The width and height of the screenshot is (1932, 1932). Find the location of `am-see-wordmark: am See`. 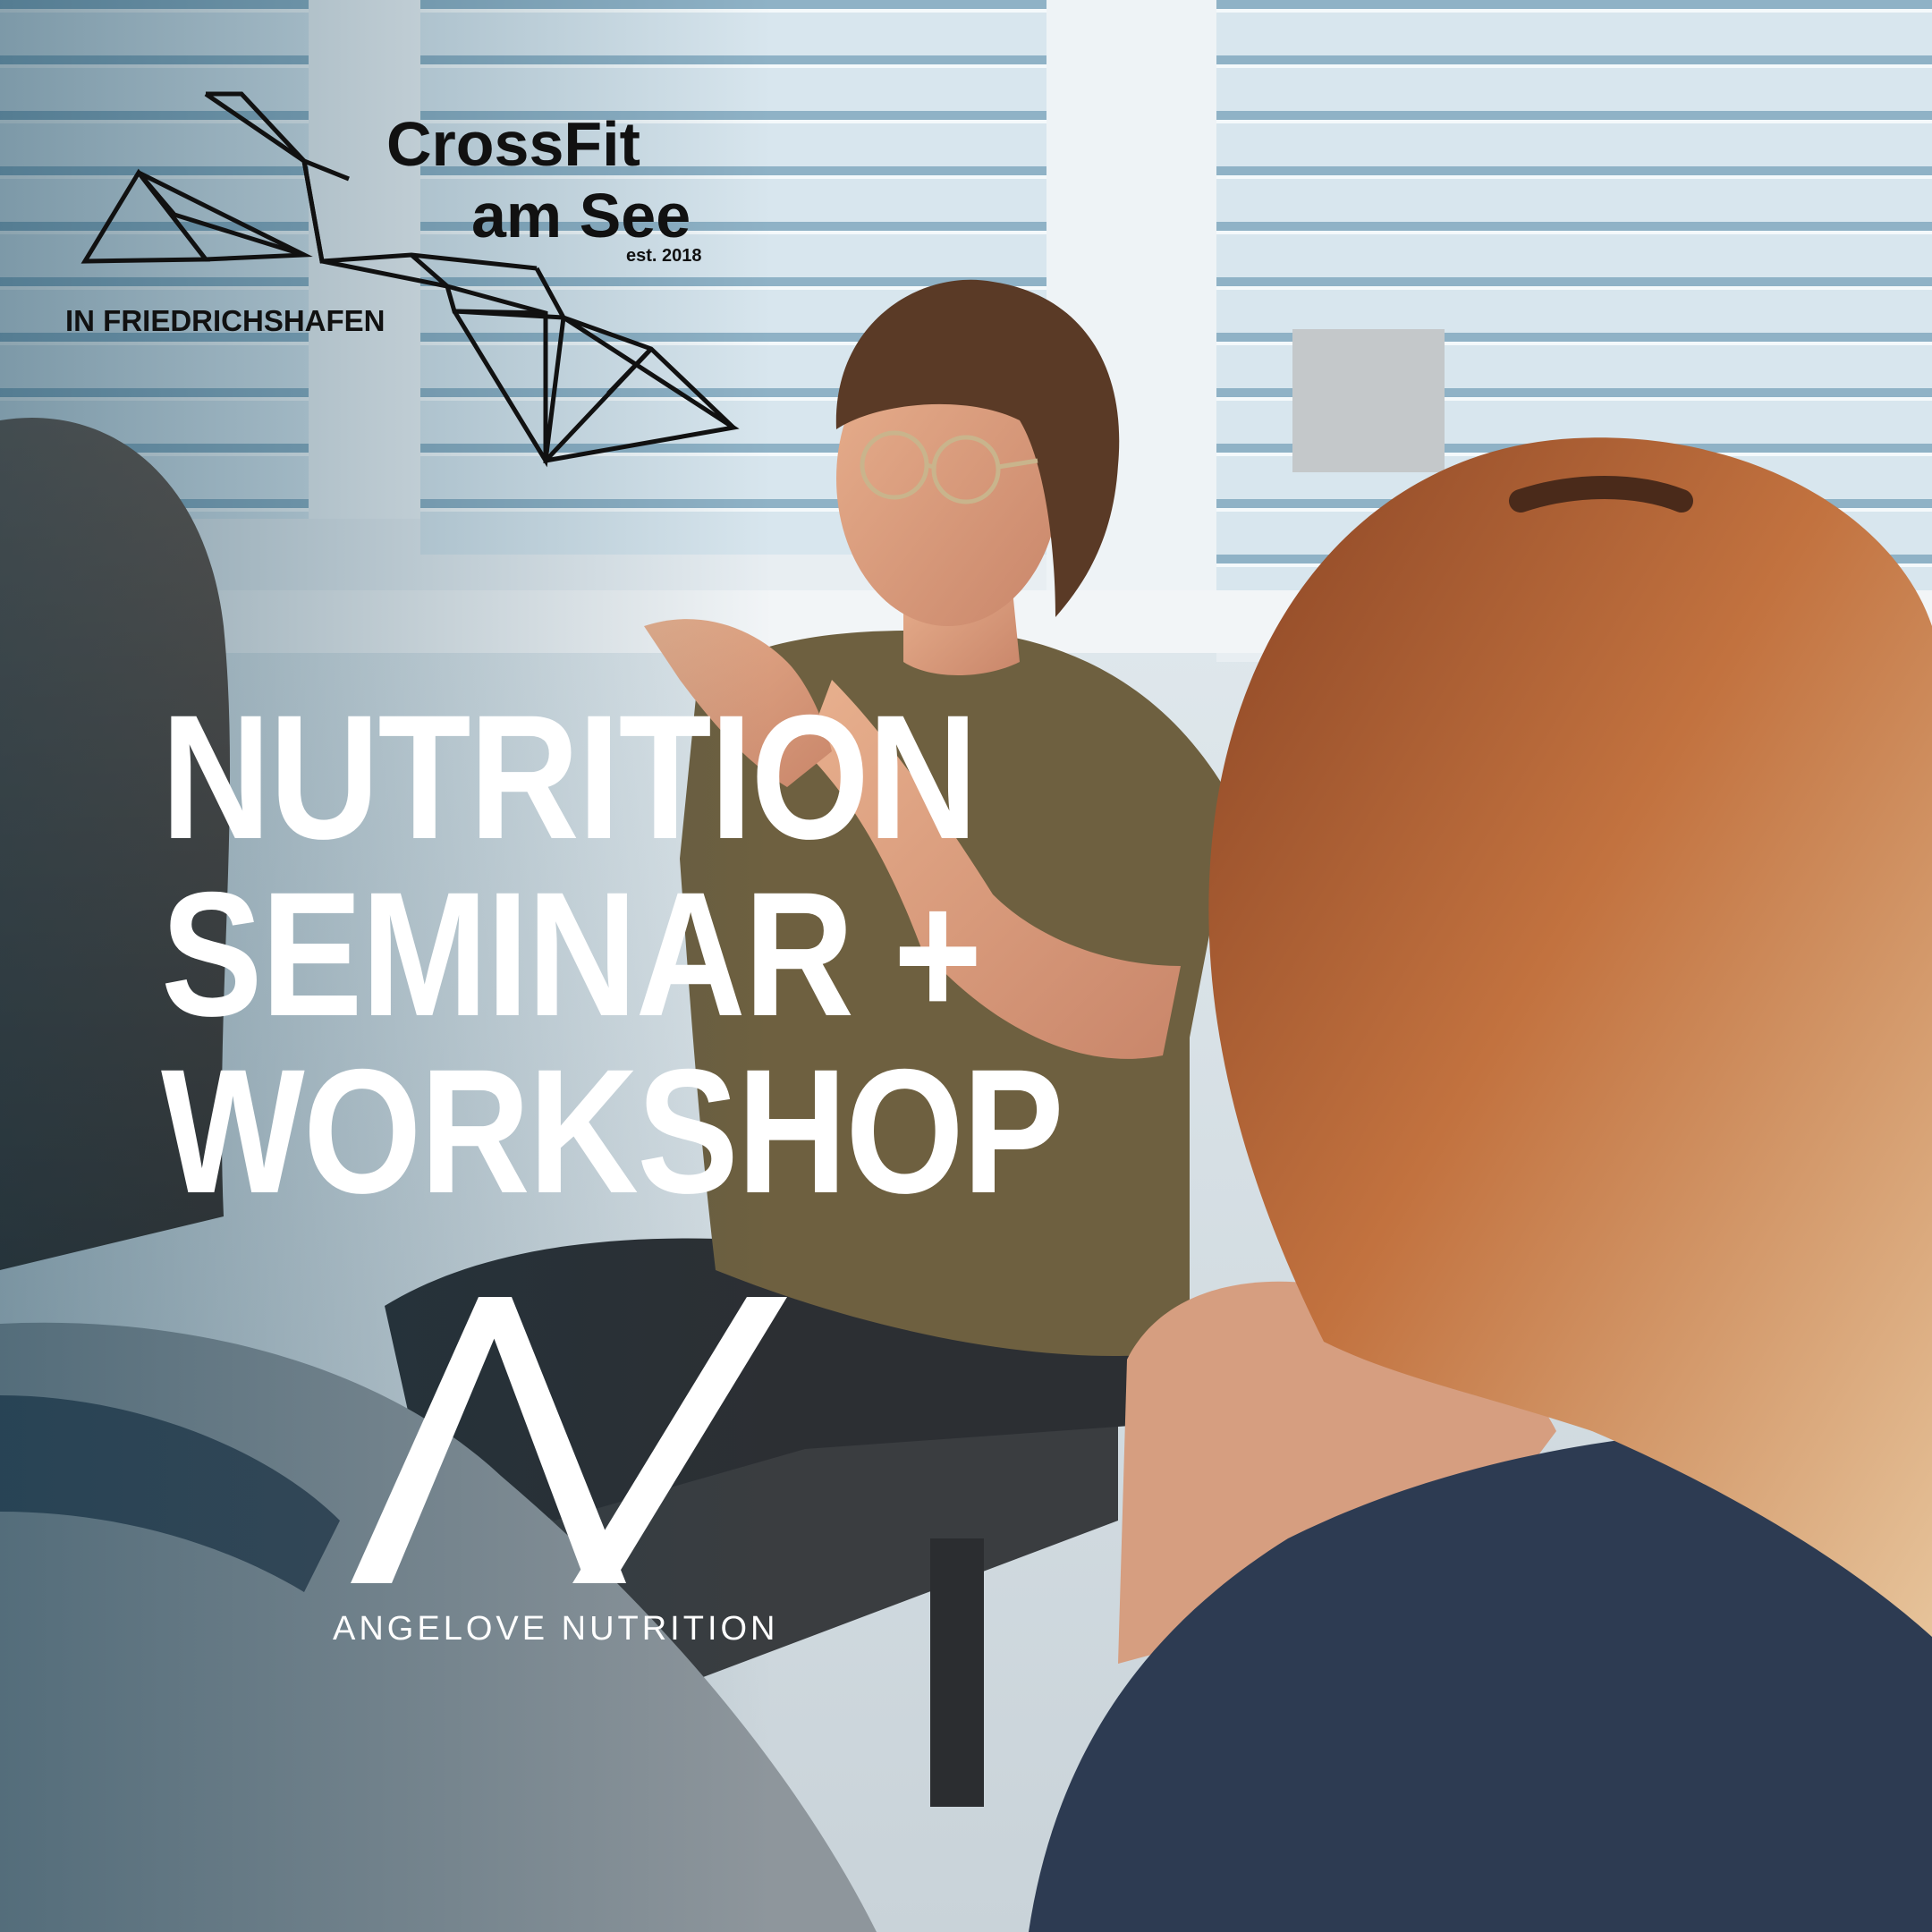

am-see-wordmark: am See is located at coordinates (581, 215).